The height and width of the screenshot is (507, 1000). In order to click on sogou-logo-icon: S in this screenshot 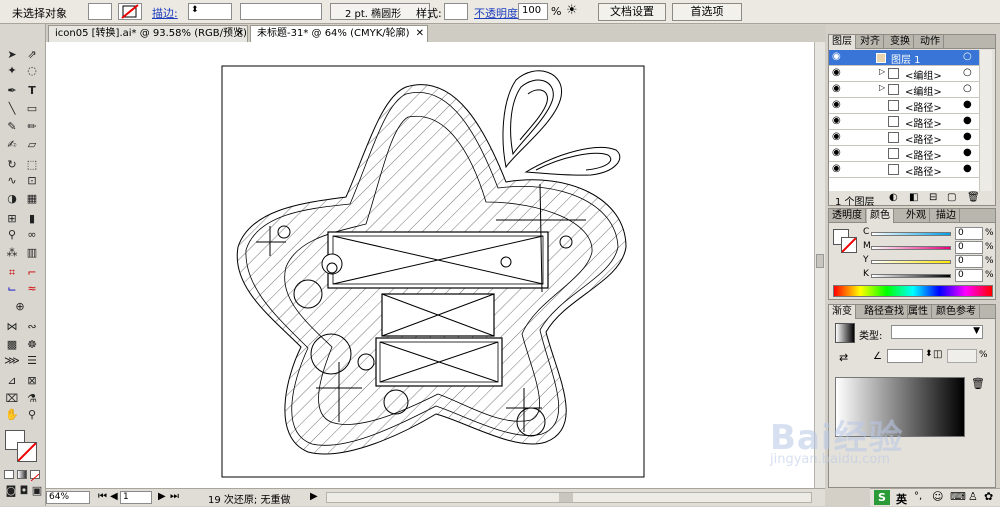, I will do `click(882, 497)`.